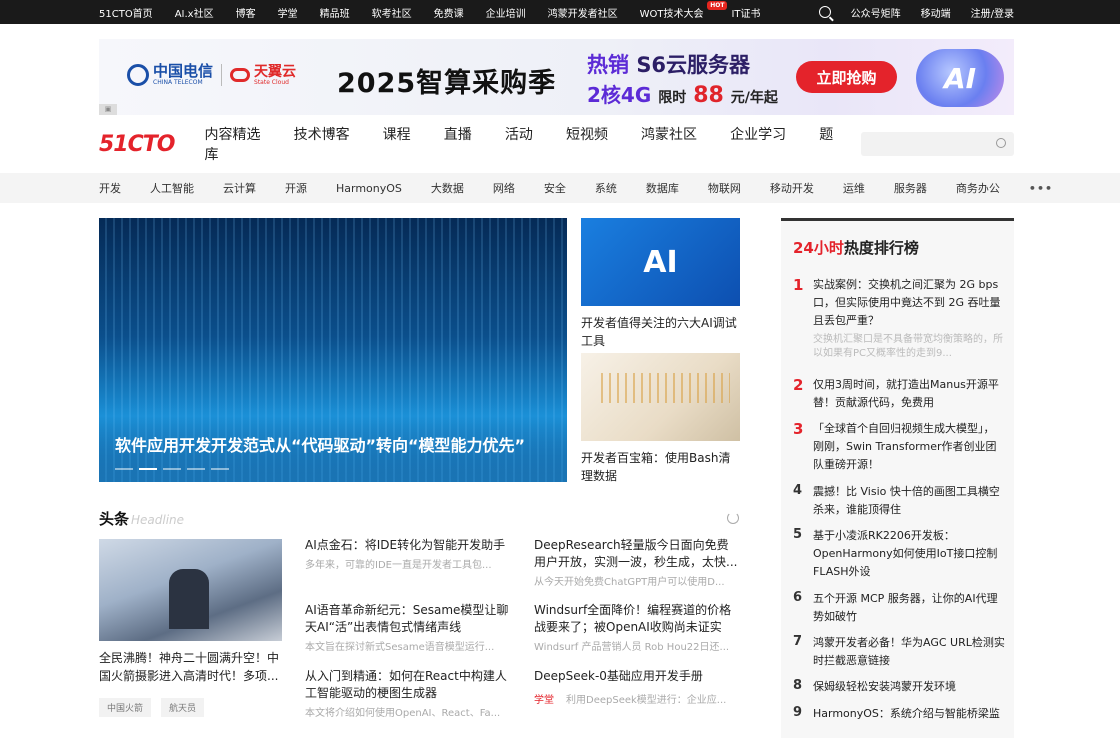 This screenshot has width=1120, height=738. I want to click on side-card-image, so click(660, 397).